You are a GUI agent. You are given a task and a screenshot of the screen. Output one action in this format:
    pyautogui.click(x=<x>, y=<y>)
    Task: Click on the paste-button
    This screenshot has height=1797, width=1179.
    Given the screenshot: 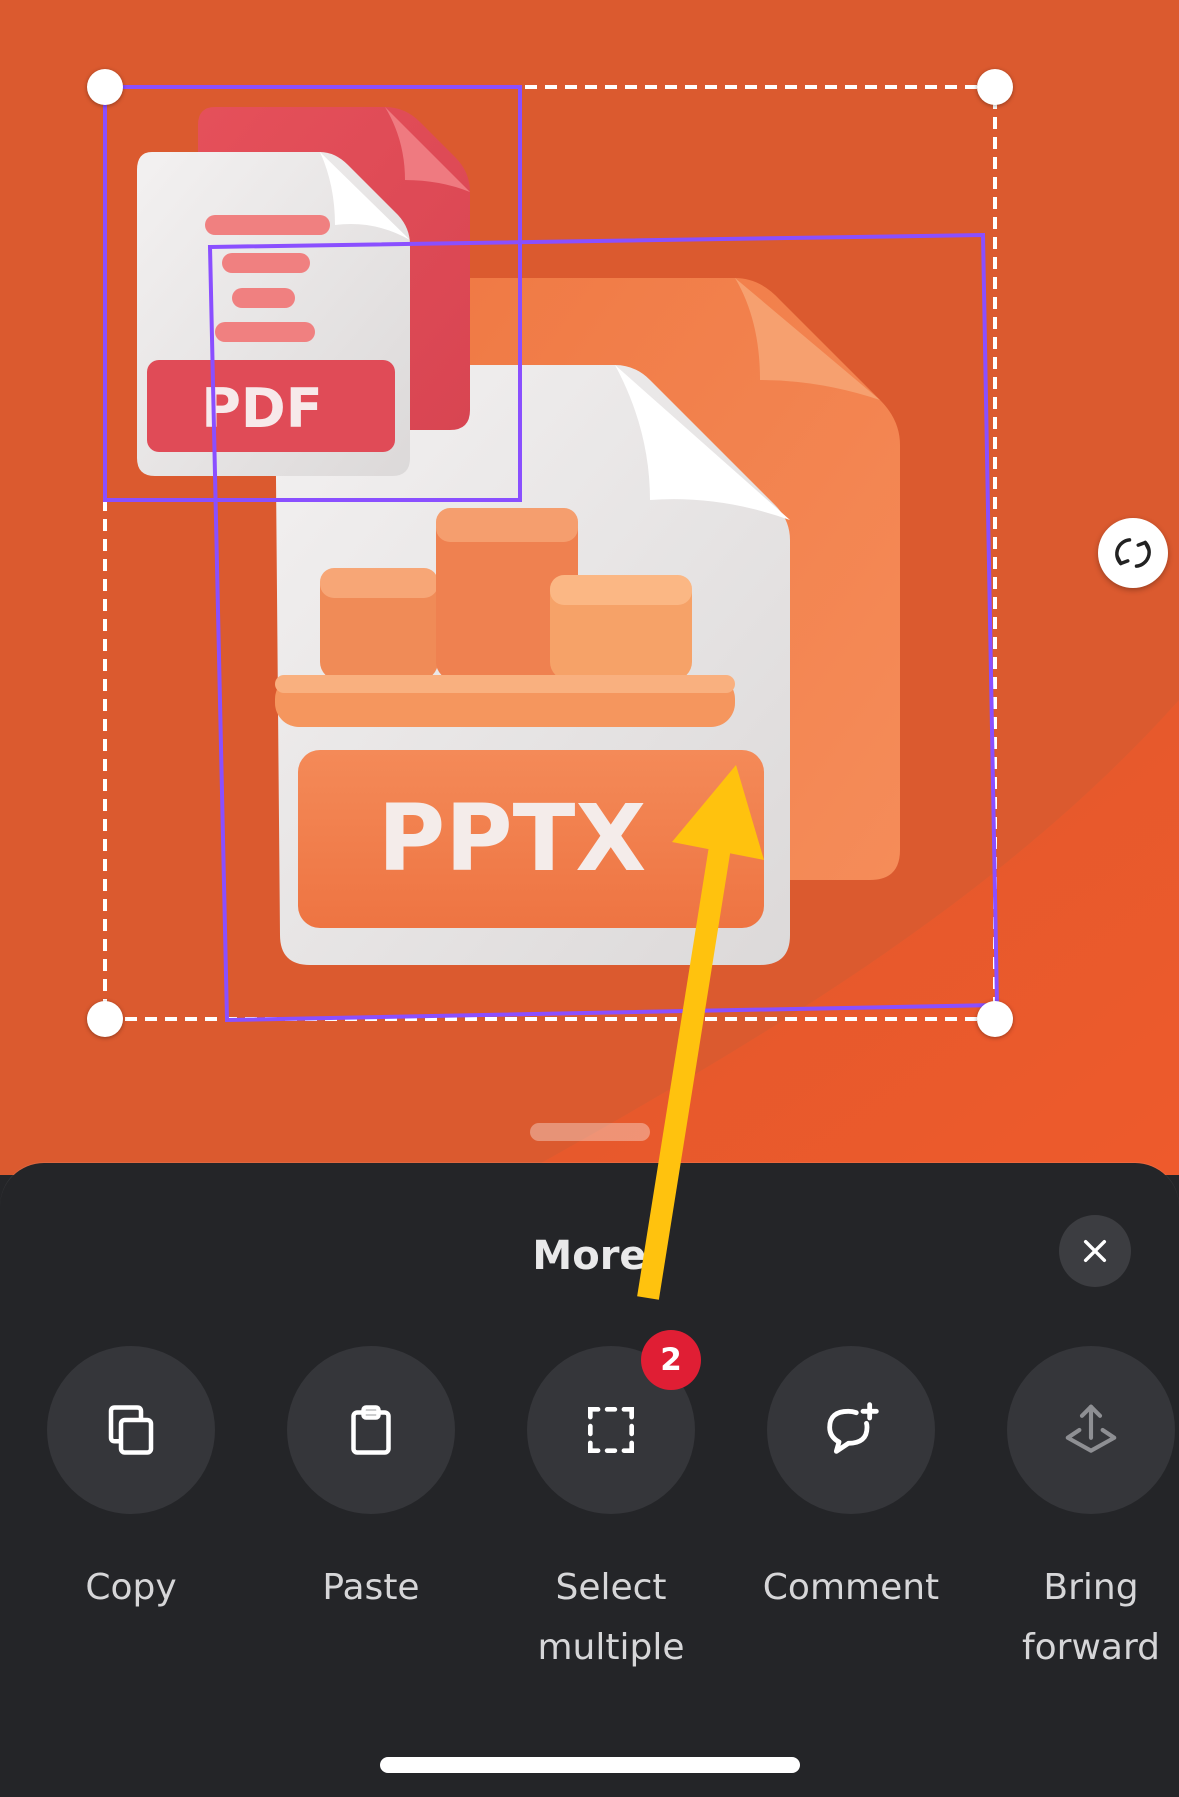 What is the action you would take?
    pyautogui.click(x=371, y=1430)
    